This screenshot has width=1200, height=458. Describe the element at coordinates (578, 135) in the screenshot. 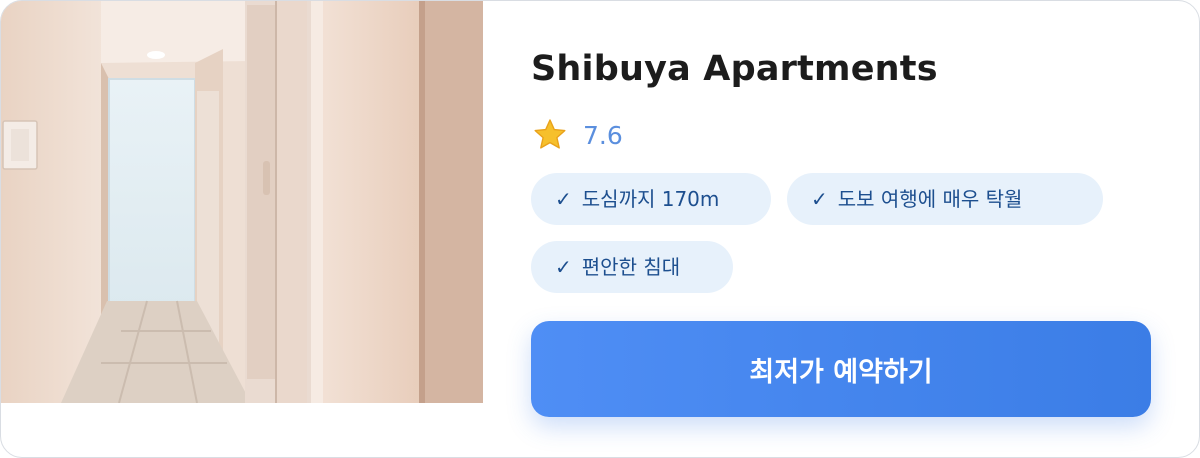

I see `rating-row: 7.6` at that location.